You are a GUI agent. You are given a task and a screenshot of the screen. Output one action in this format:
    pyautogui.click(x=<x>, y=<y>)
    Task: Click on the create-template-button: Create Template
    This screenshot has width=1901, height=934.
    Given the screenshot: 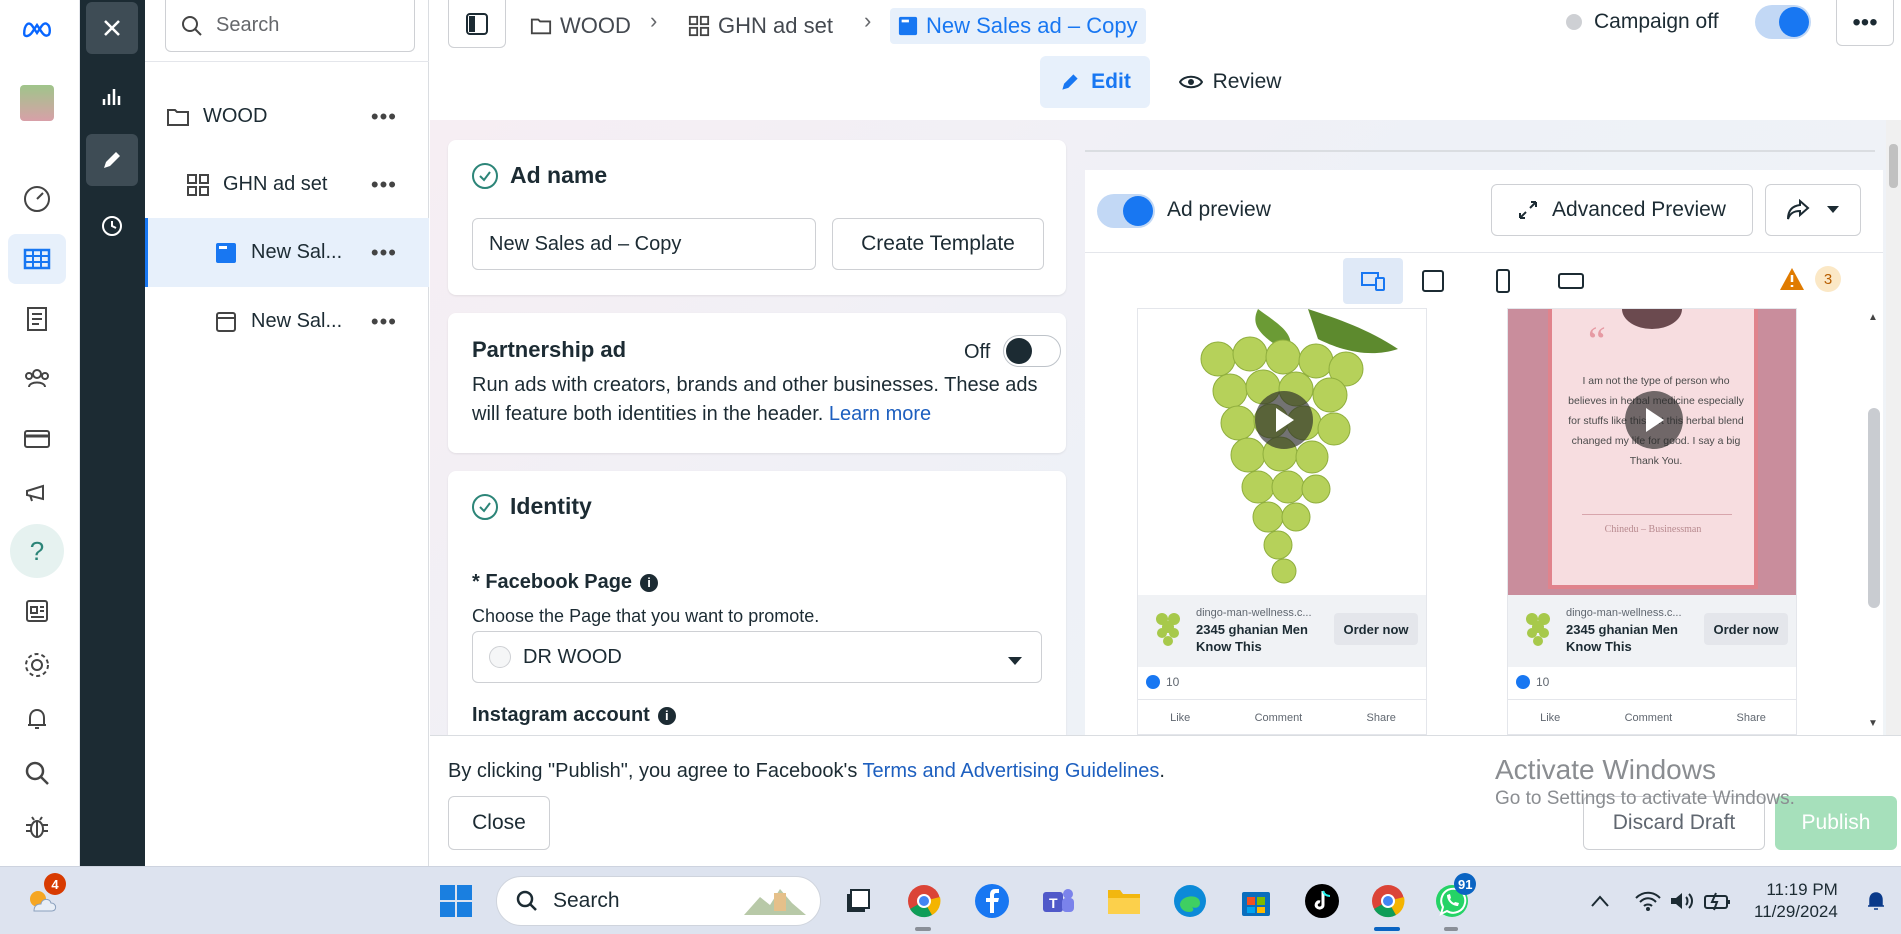 What is the action you would take?
    pyautogui.click(x=938, y=244)
    